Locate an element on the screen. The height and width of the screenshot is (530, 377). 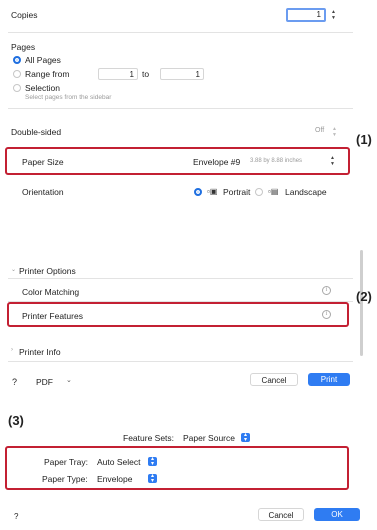
paper-size-dimensions: 3.88 by 8.88 inches is located at coordinates (276, 161).